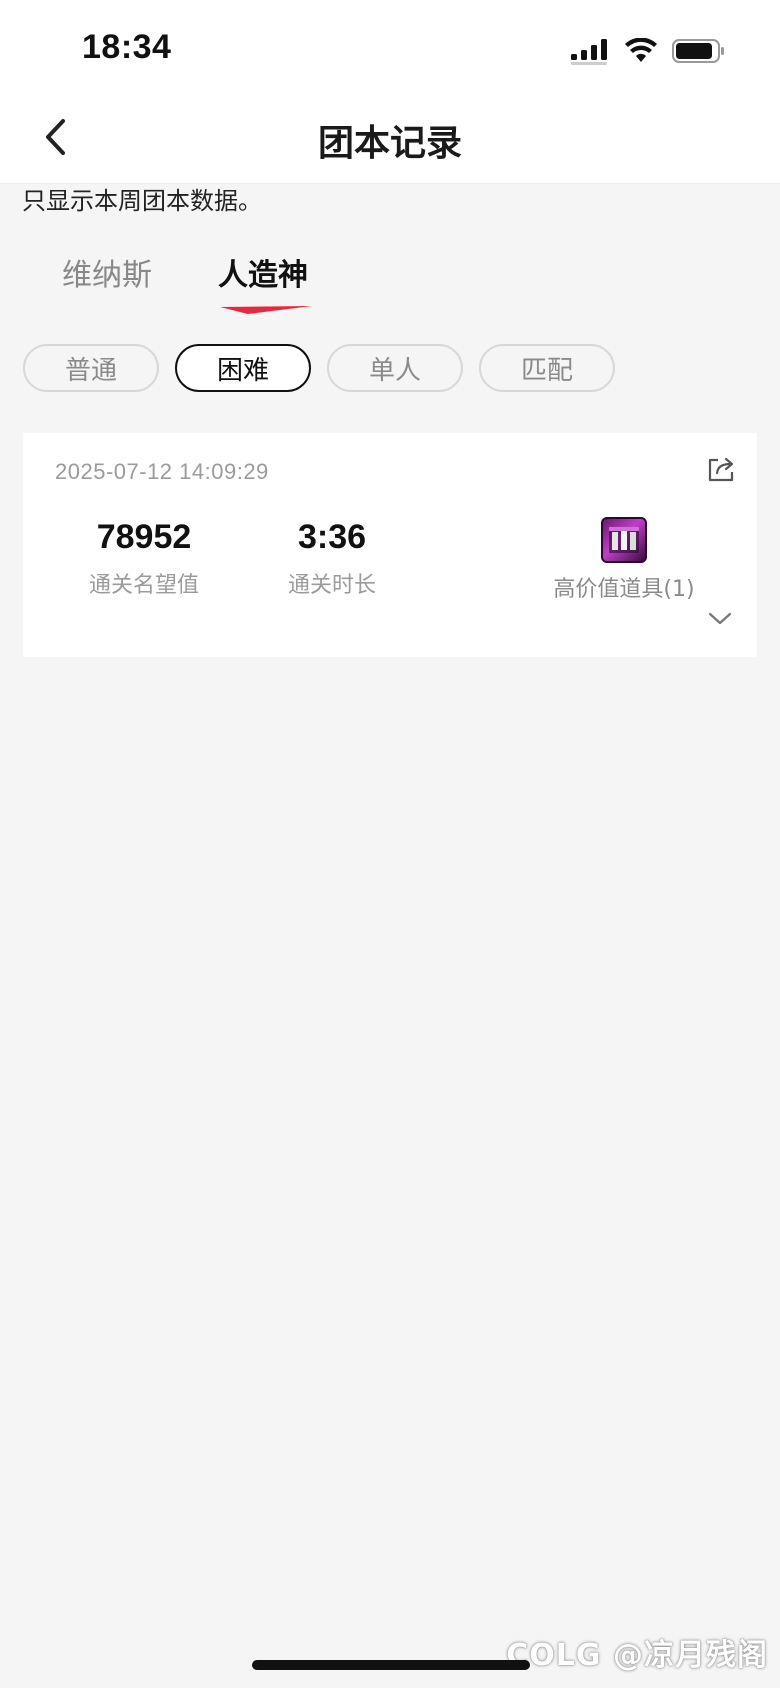  What do you see at coordinates (547, 368) in the screenshot?
I see `filter-match: 匹配` at bounding box center [547, 368].